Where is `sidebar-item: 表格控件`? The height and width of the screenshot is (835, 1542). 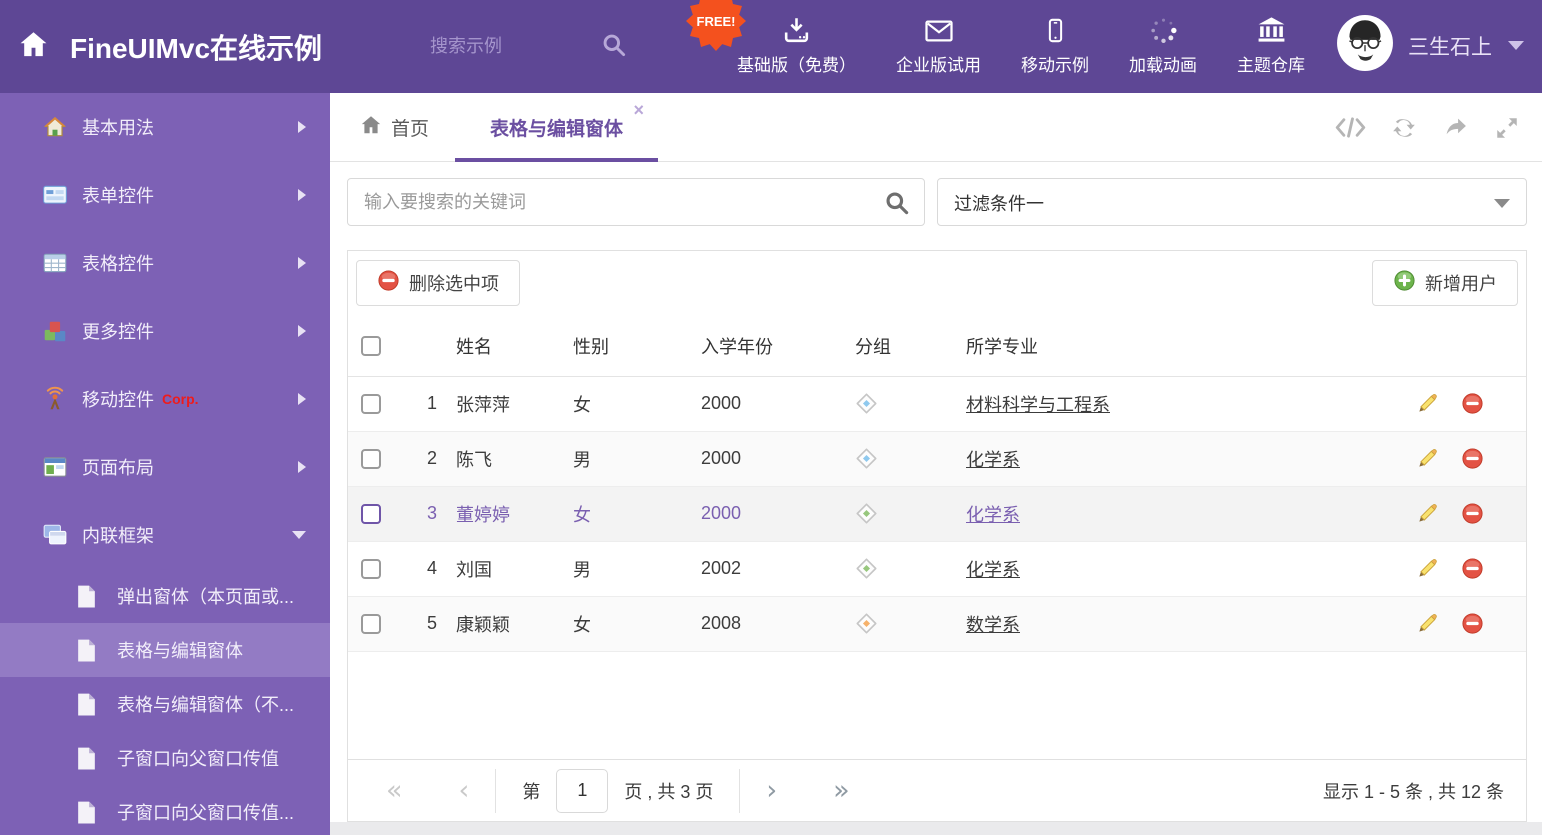 sidebar-item: 表格控件 is located at coordinates (165, 263).